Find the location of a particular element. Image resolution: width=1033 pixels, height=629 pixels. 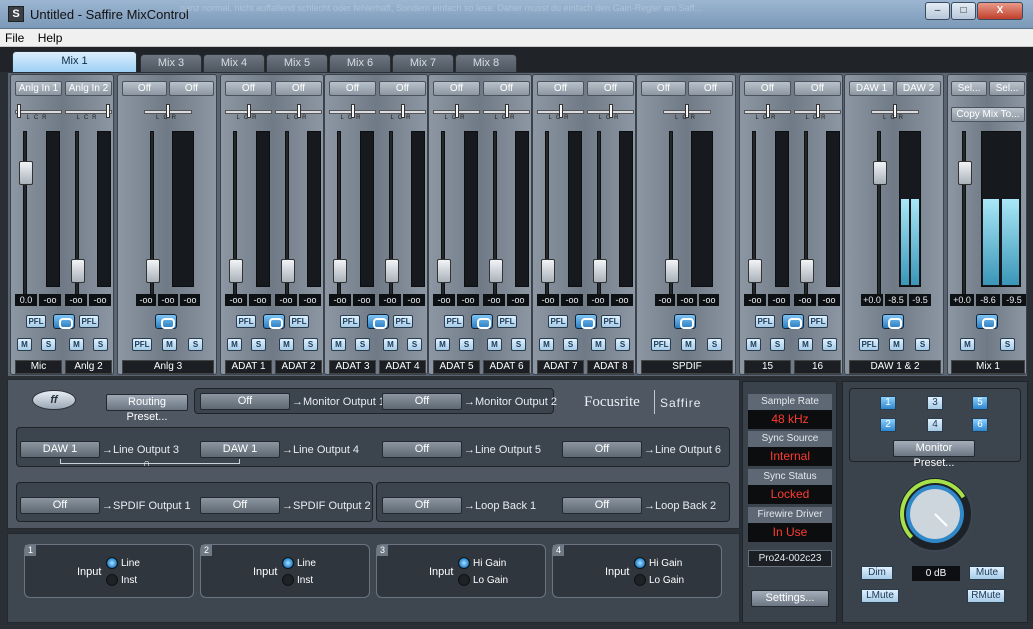

menu-help: Help is located at coordinates (50, 38).